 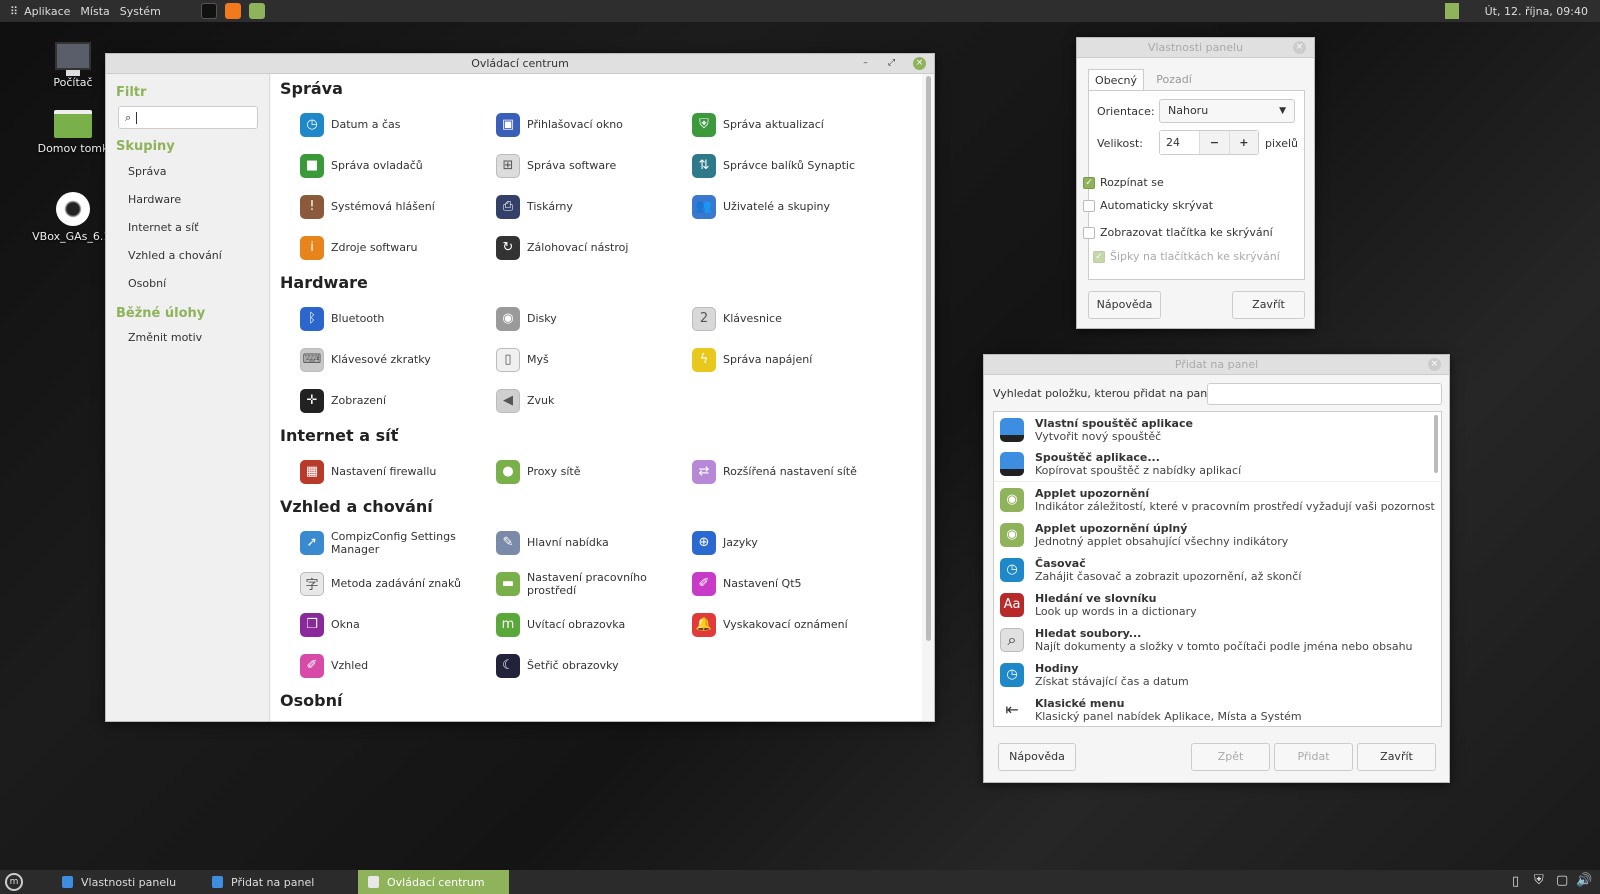 What do you see at coordinates (378, 359) in the screenshot?
I see `settings-item: ⌨ Klávesové zkratky` at bounding box center [378, 359].